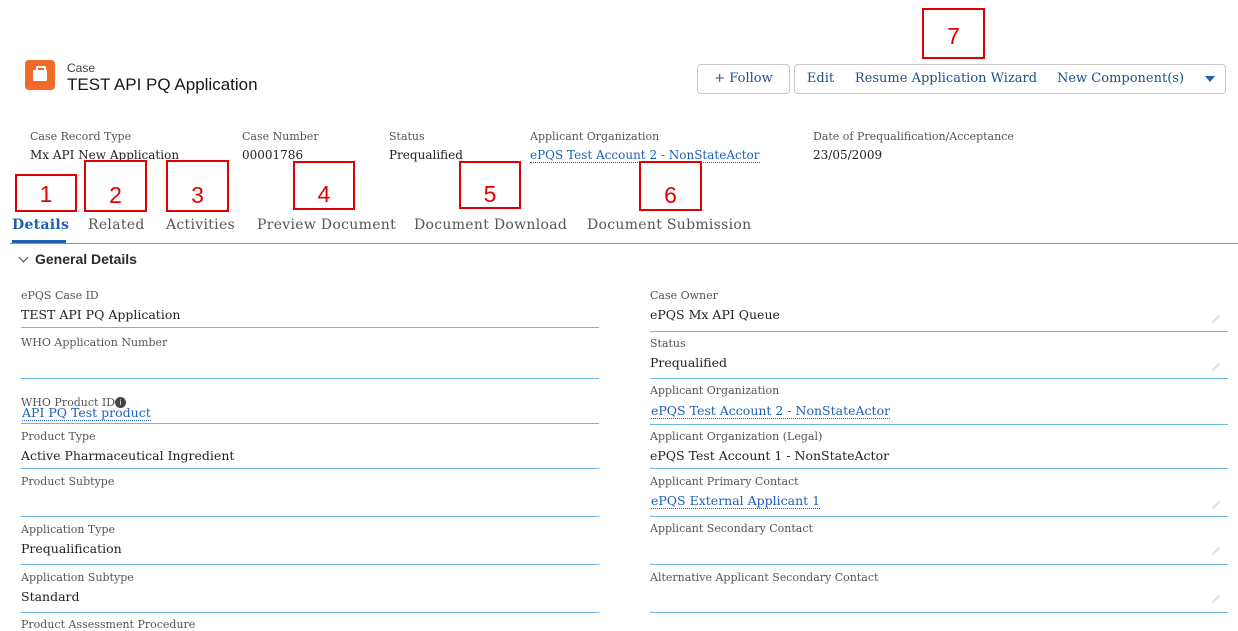 This screenshot has width=1238, height=631. What do you see at coordinates (68, 529) in the screenshot?
I see `field-label: Application Type` at bounding box center [68, 529].